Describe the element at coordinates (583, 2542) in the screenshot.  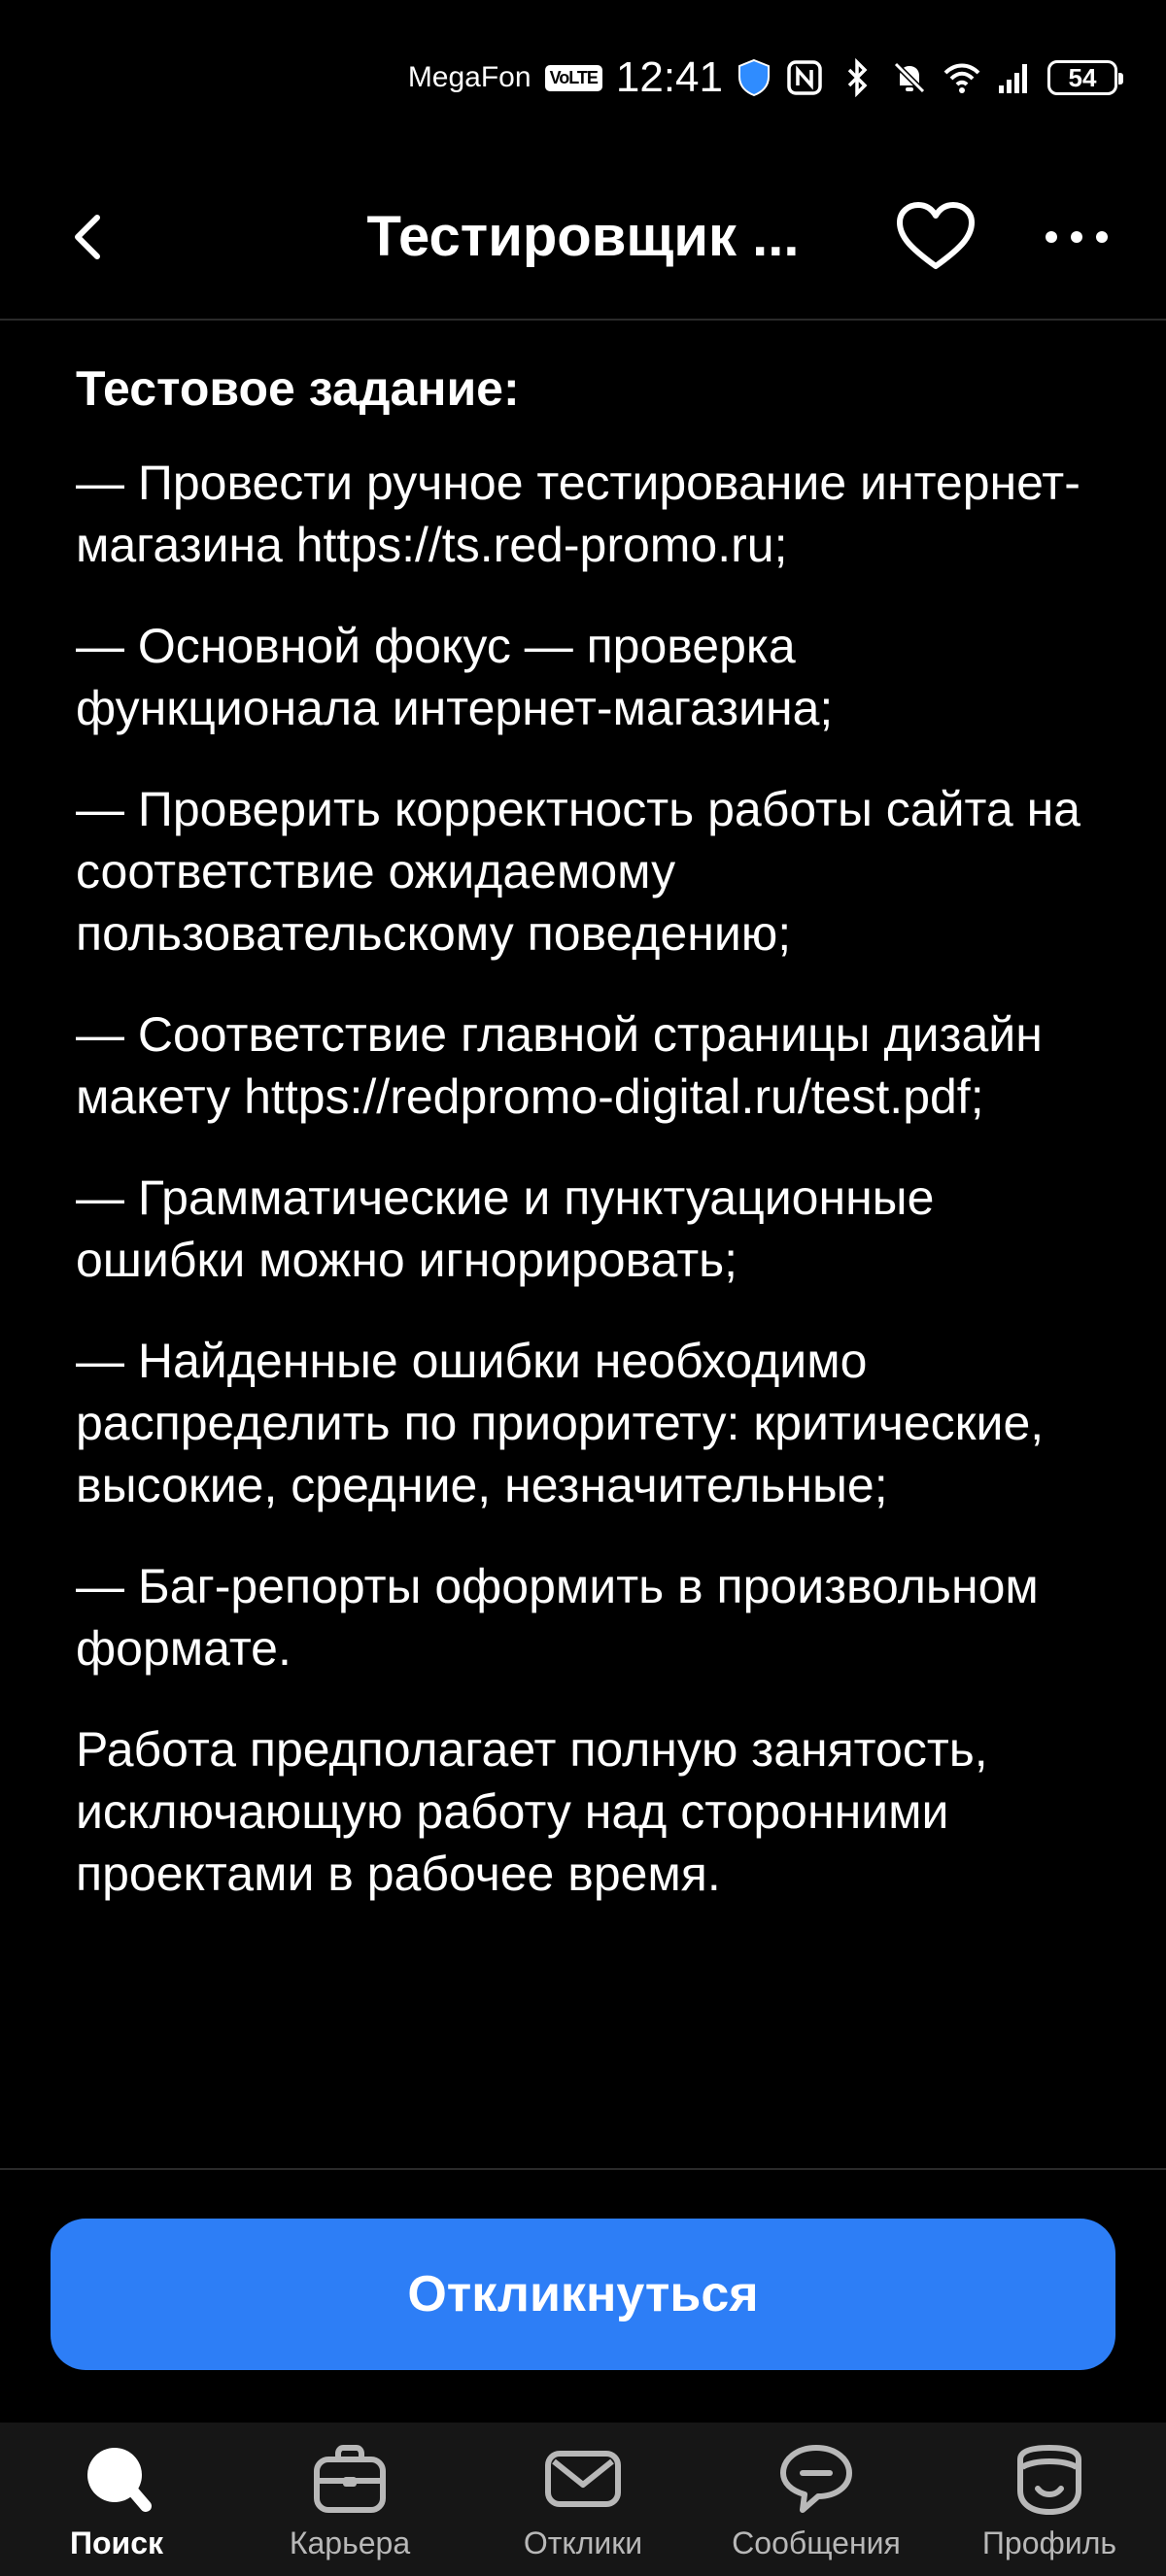
I see `bottom-nav-label: Отклики` at that location.